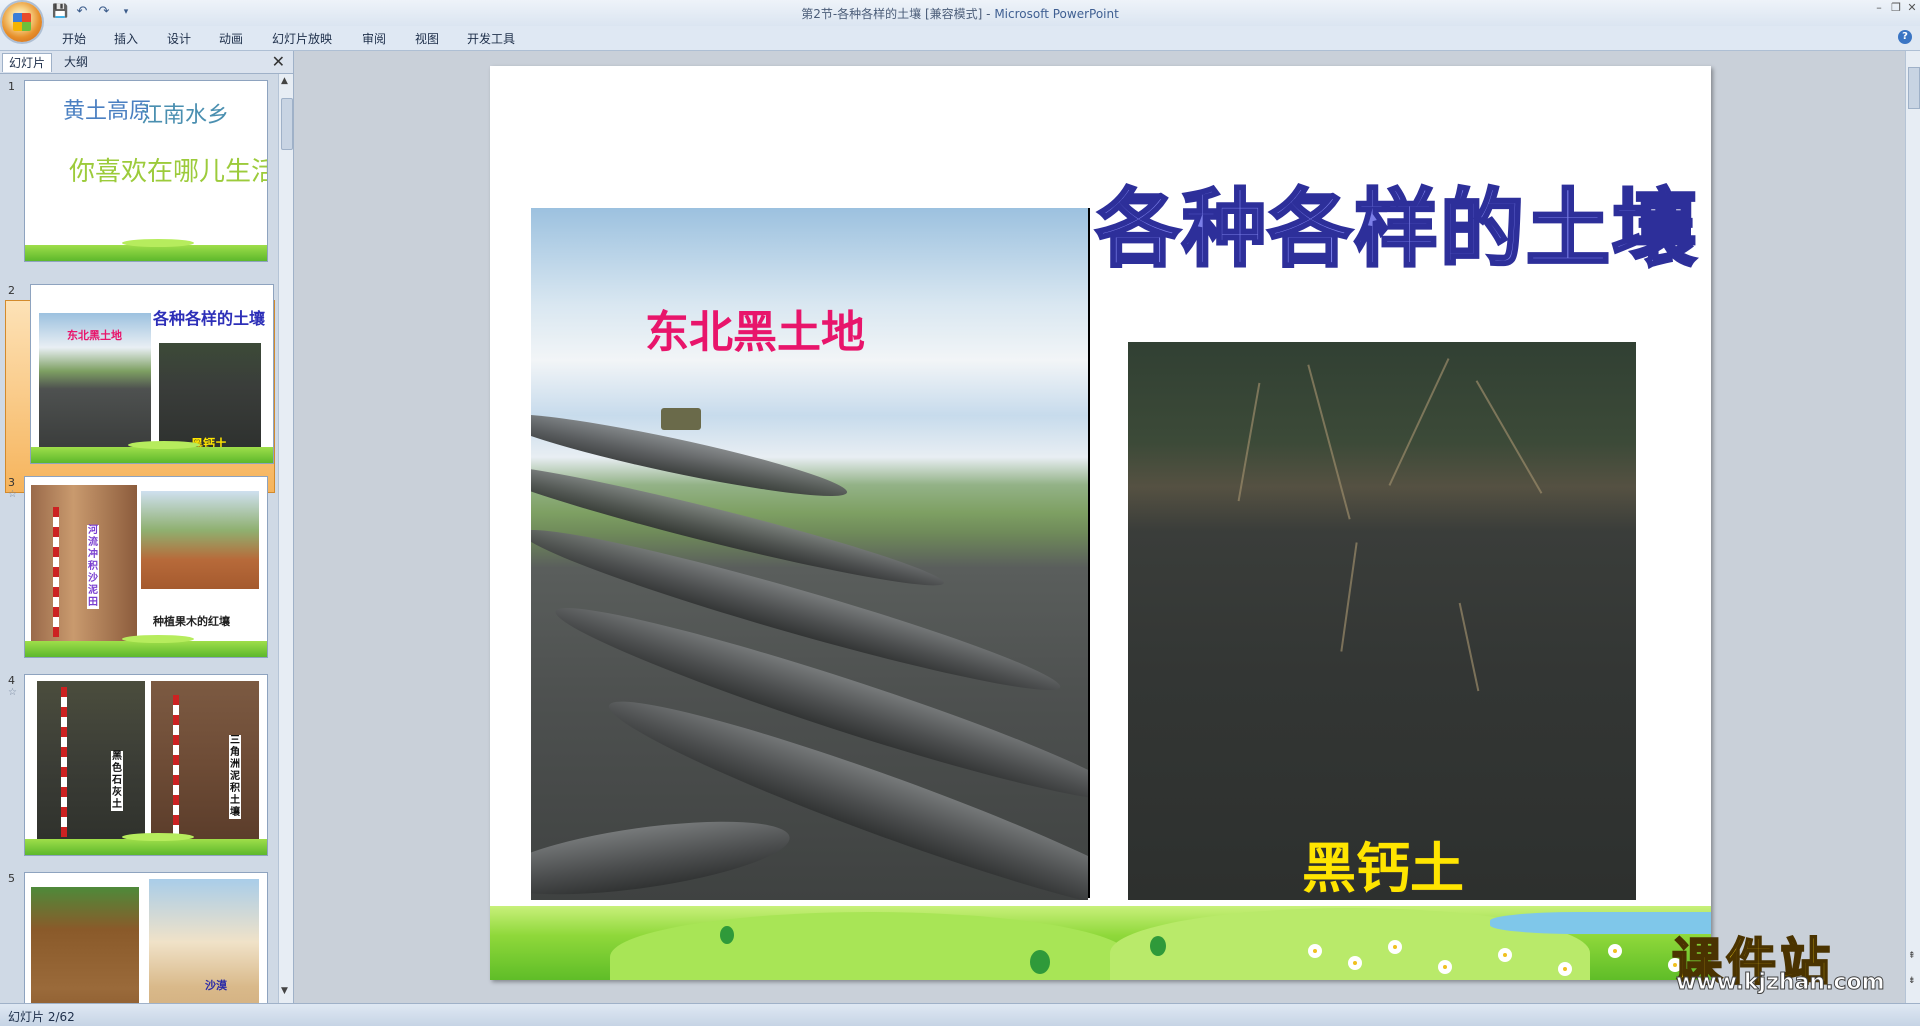 This screenshot has width=1920, height=1026. Describe the element at coordinates (1791, 960) in the screenshot. I see `site-watermark: 课件站 www.kjzhan.com` at that location.